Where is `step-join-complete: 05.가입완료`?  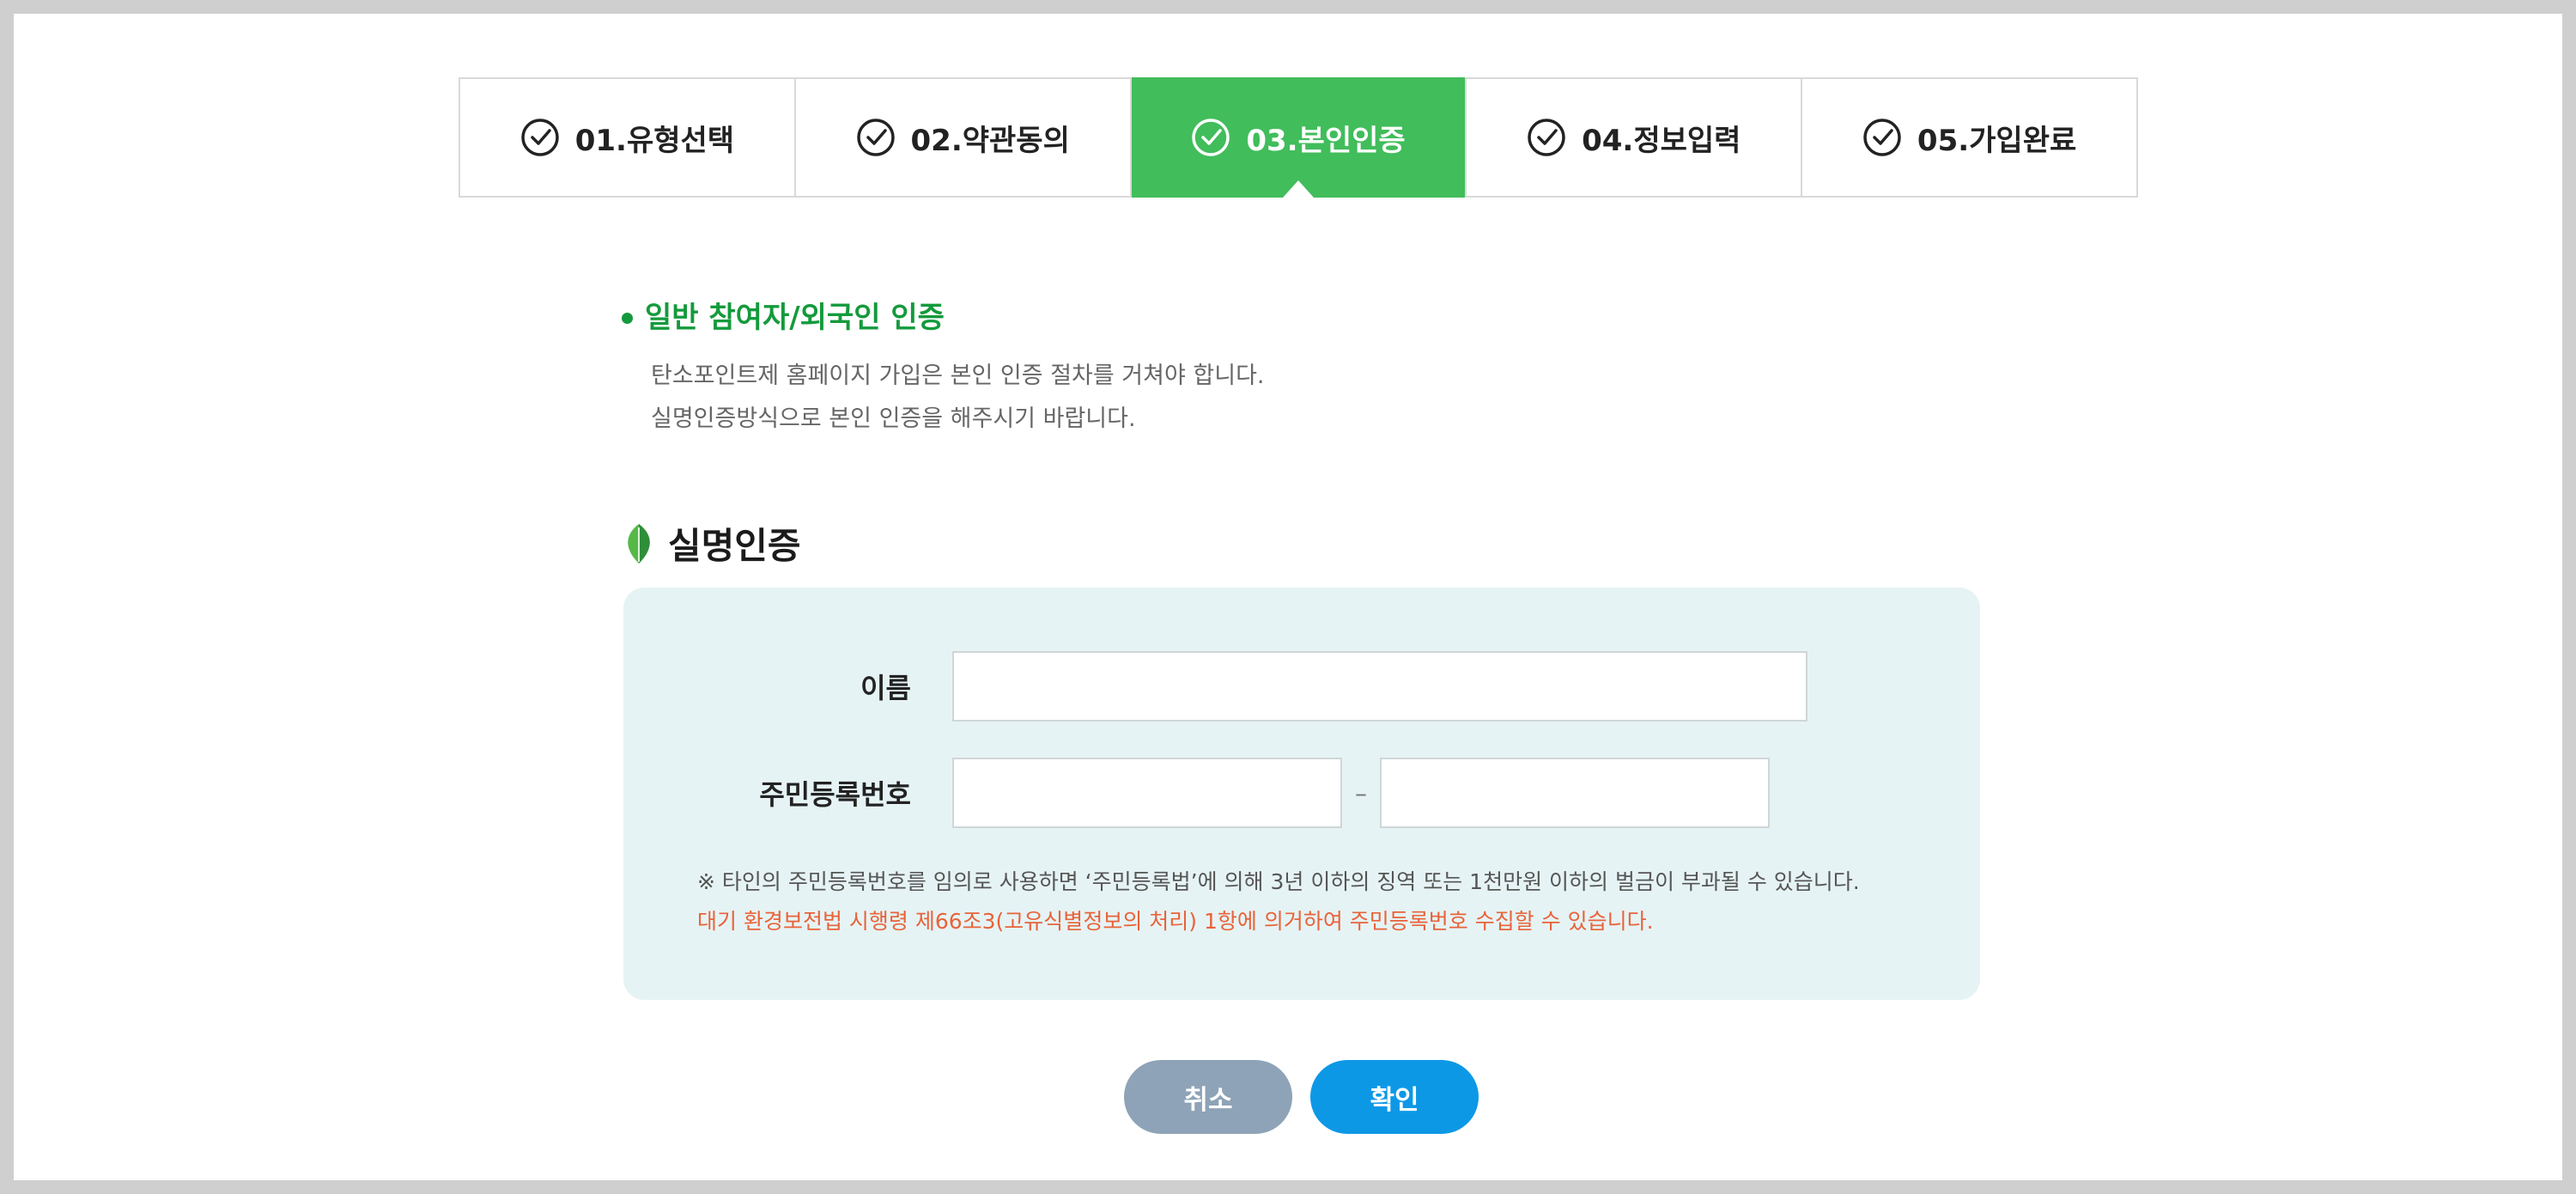 step-join-complete: 05.가입완료 is located at coordinates (1969, 137).